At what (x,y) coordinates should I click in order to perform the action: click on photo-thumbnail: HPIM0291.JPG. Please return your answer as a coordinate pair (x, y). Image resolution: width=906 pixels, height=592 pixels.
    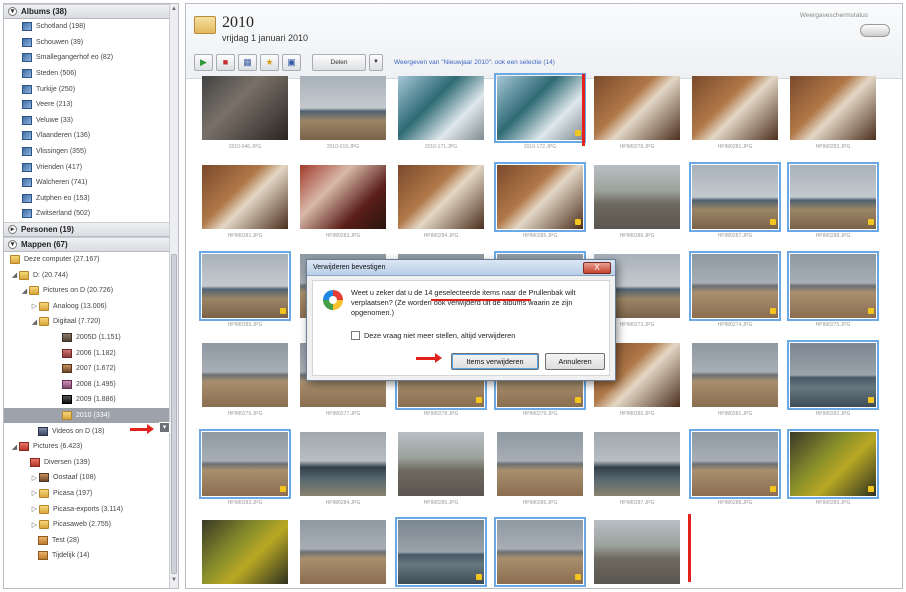
    Looking at the image, I should click on (343, 554).